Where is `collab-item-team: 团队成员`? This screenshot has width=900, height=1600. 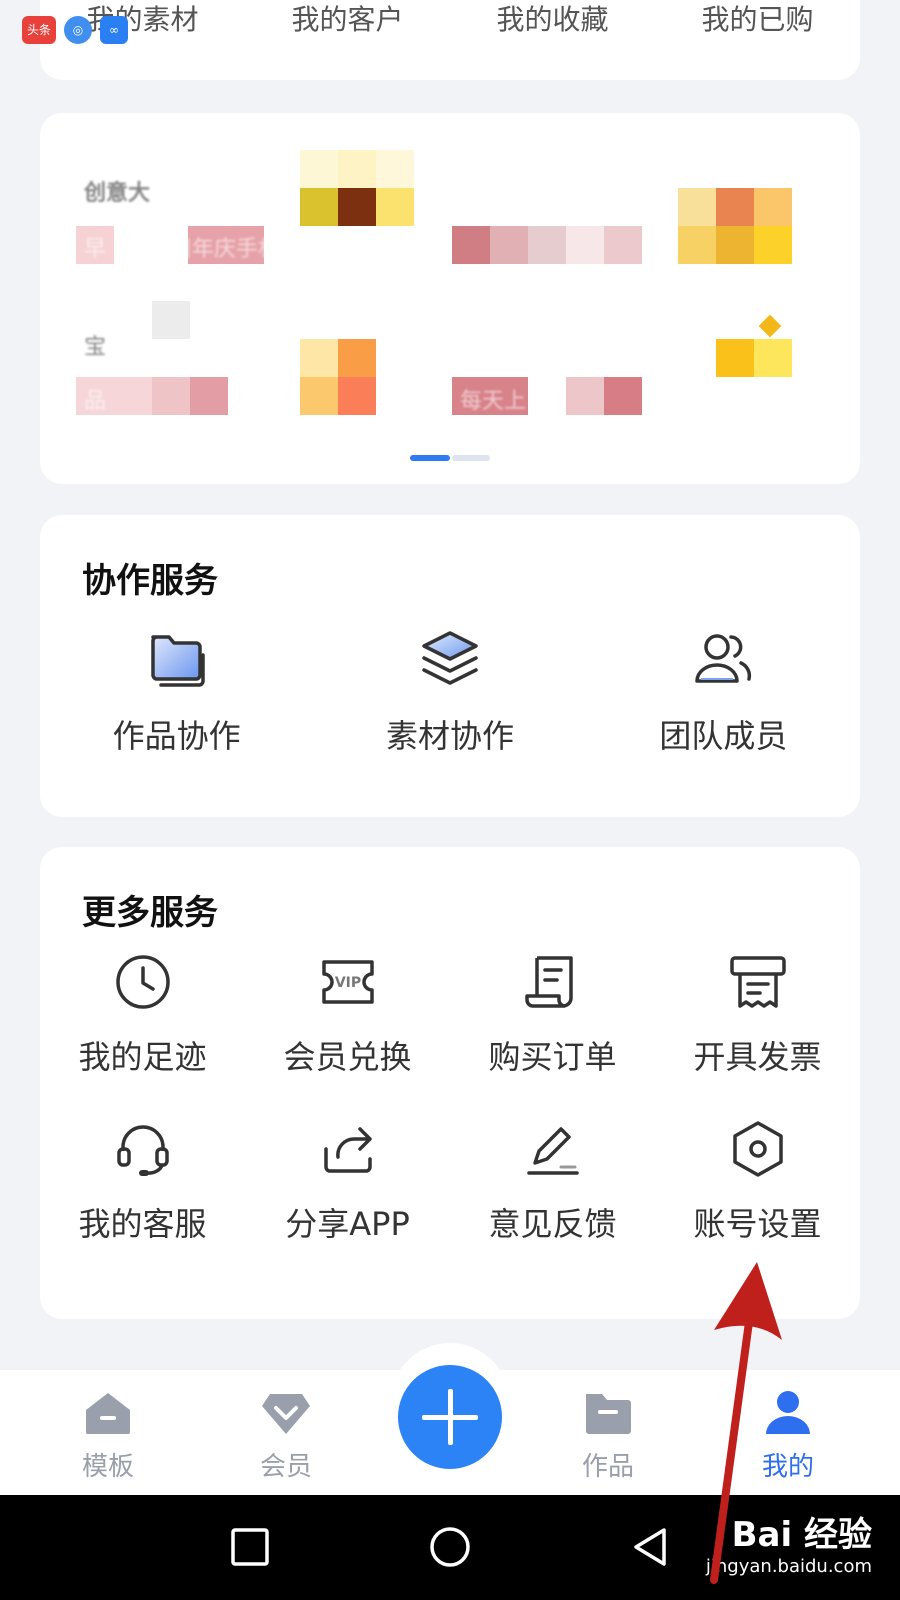
collab-item-team: 团队成员 is located at coordinates (723, 702).